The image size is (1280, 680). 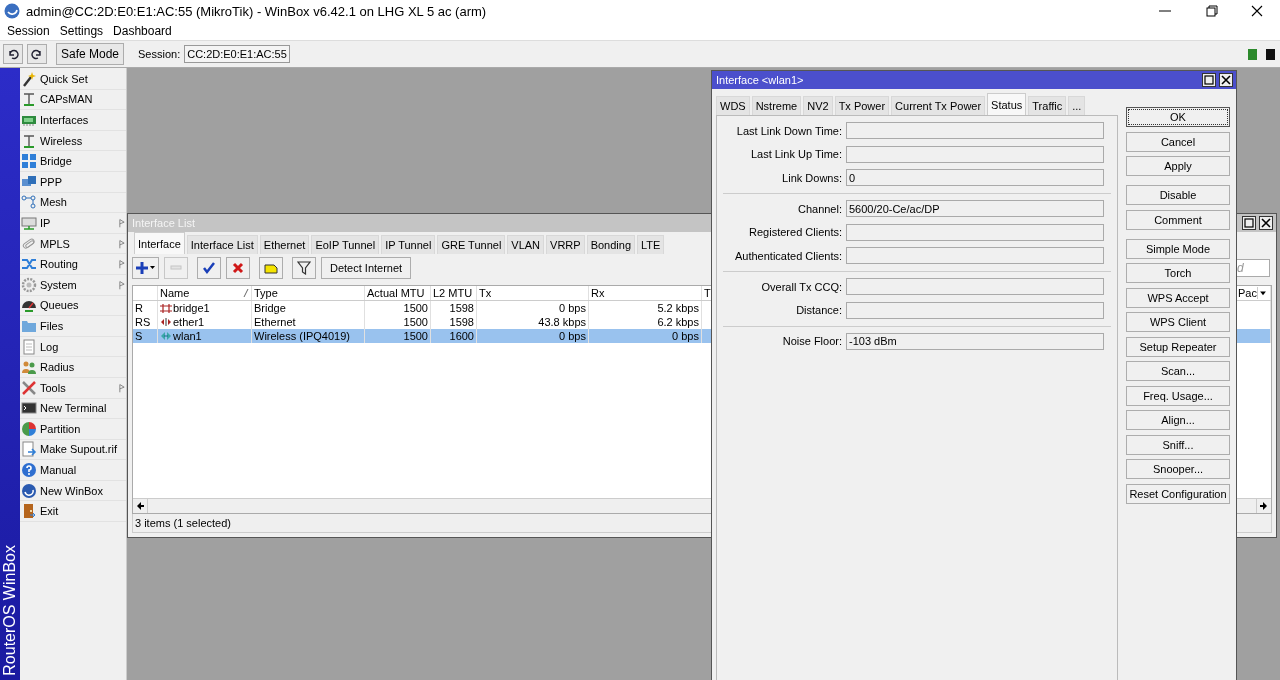 I want to click on sidebar-item: Queues, so click(x=73, y=306).